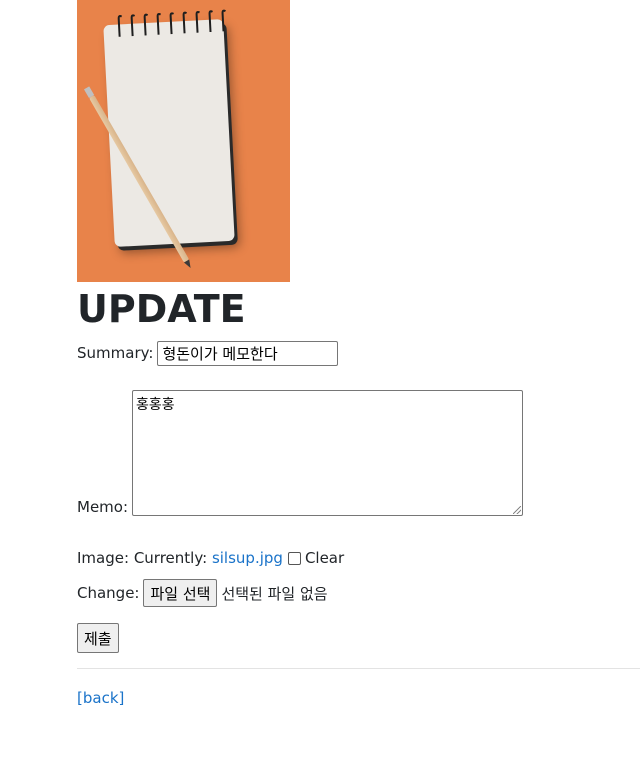 The height and width of the screenshot is (757, 640). I want to click on current-file-link: silsup.jpg, so click(247, 558).